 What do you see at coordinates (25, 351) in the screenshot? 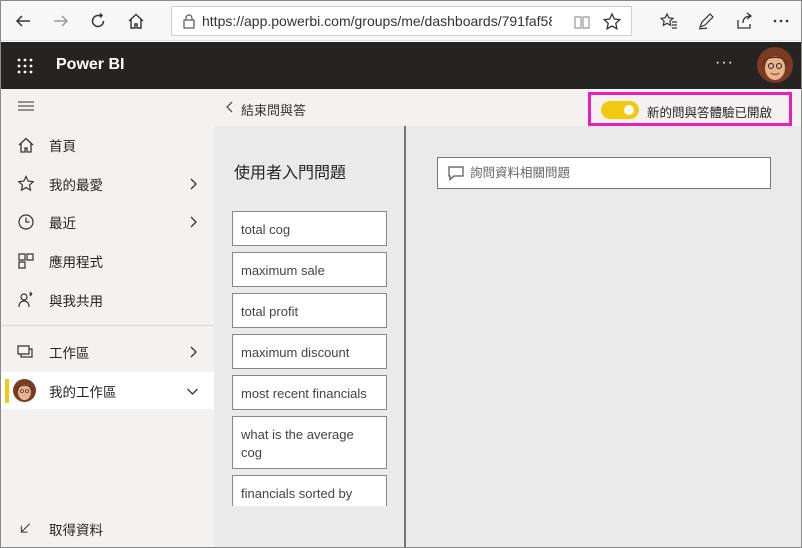
I see `workspaces-icon` at bounding box center [25, 351].